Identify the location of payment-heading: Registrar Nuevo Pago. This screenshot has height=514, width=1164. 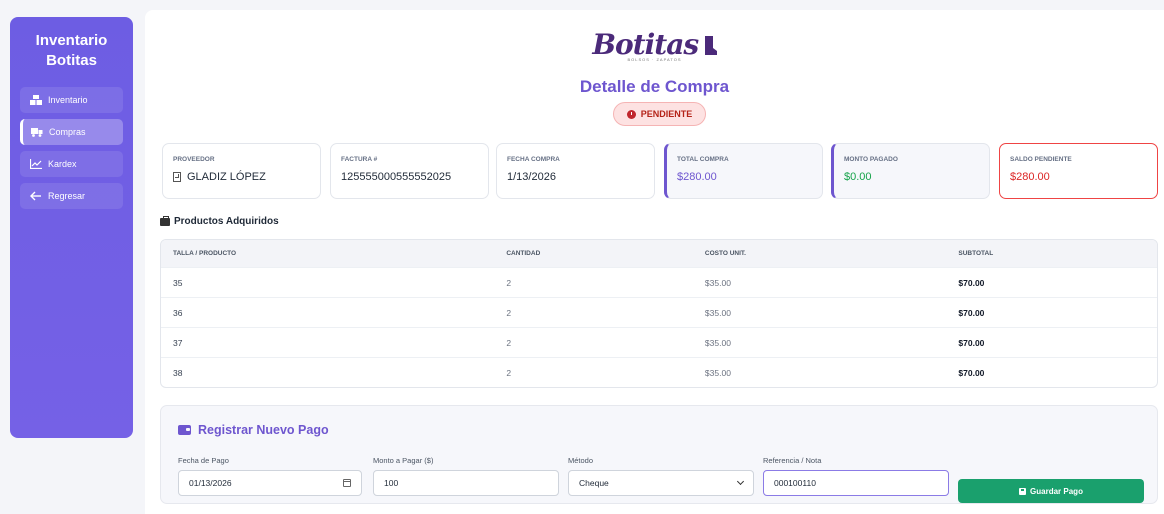
(253, 430).